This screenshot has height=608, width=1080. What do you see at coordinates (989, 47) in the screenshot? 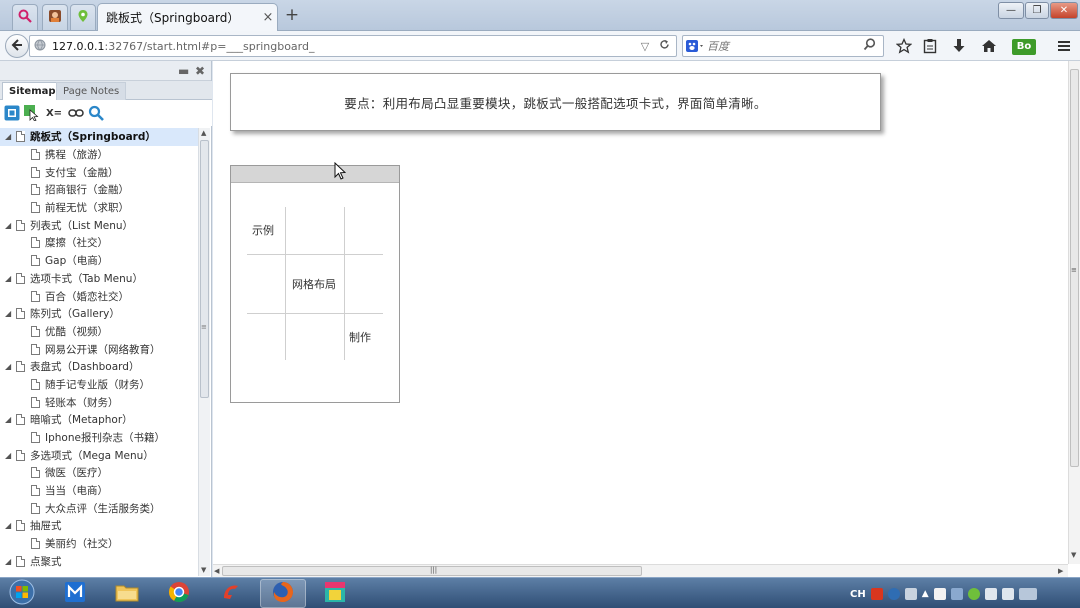
I see `home-button` at bounding box center [989, 47].